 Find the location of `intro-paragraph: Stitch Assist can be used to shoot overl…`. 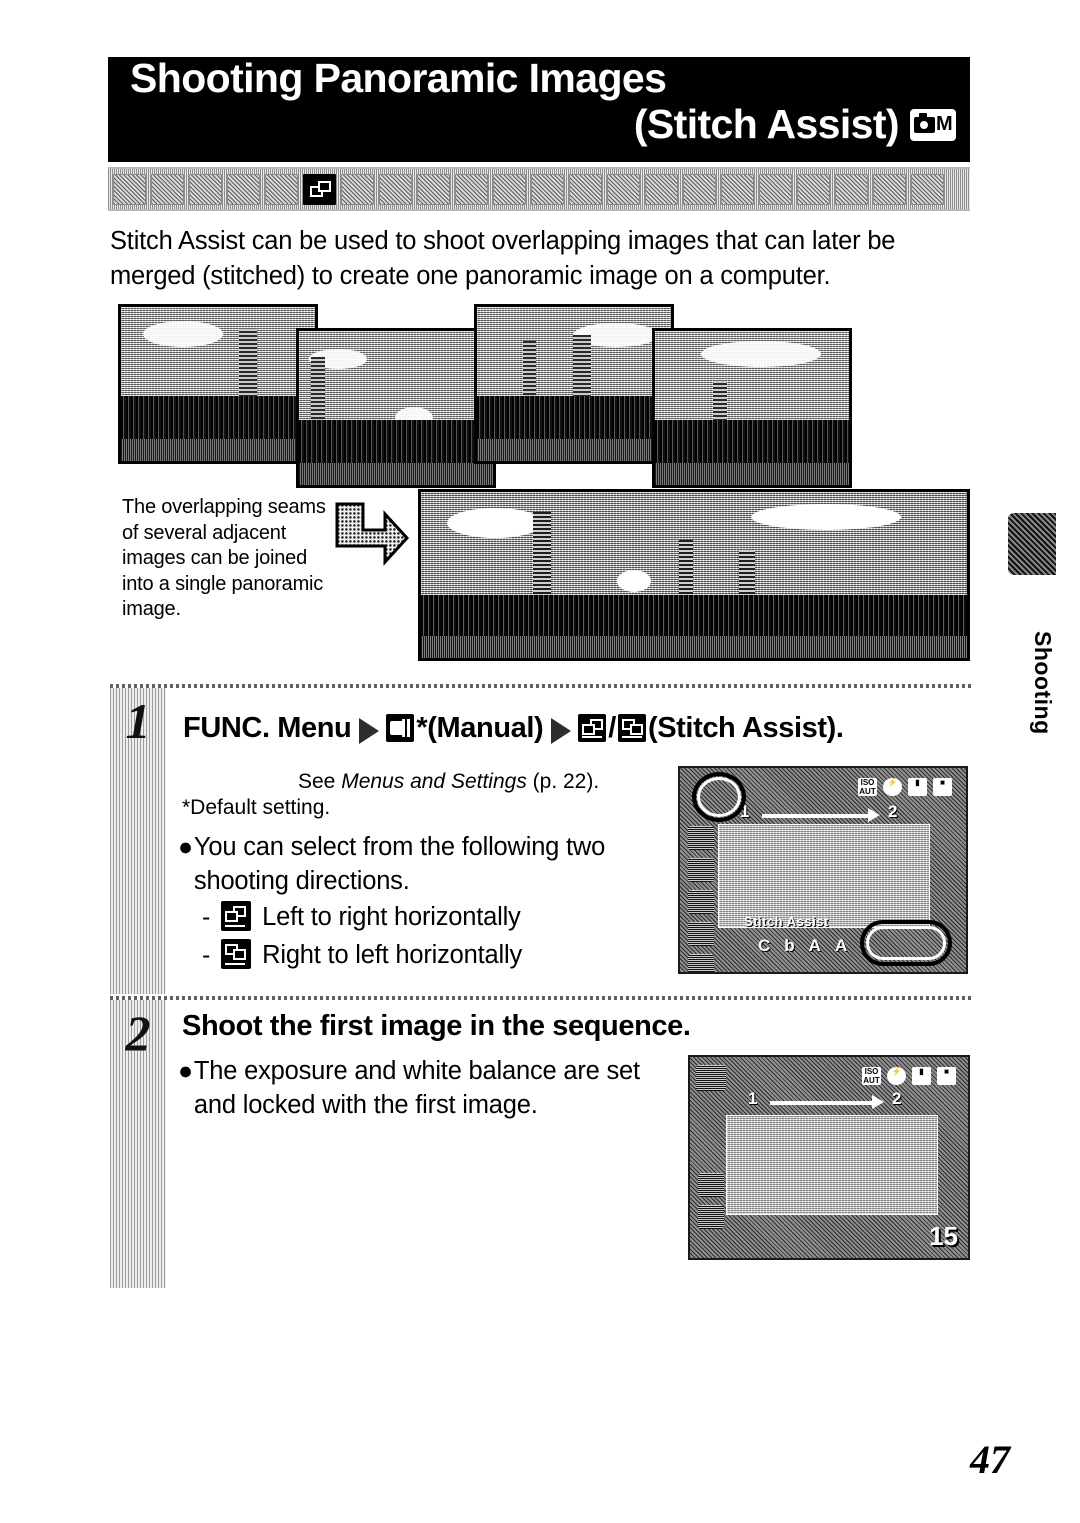

intro-paragraph: Stitch Assist can be used to shoot overl… is located at coordinates (503, 258).